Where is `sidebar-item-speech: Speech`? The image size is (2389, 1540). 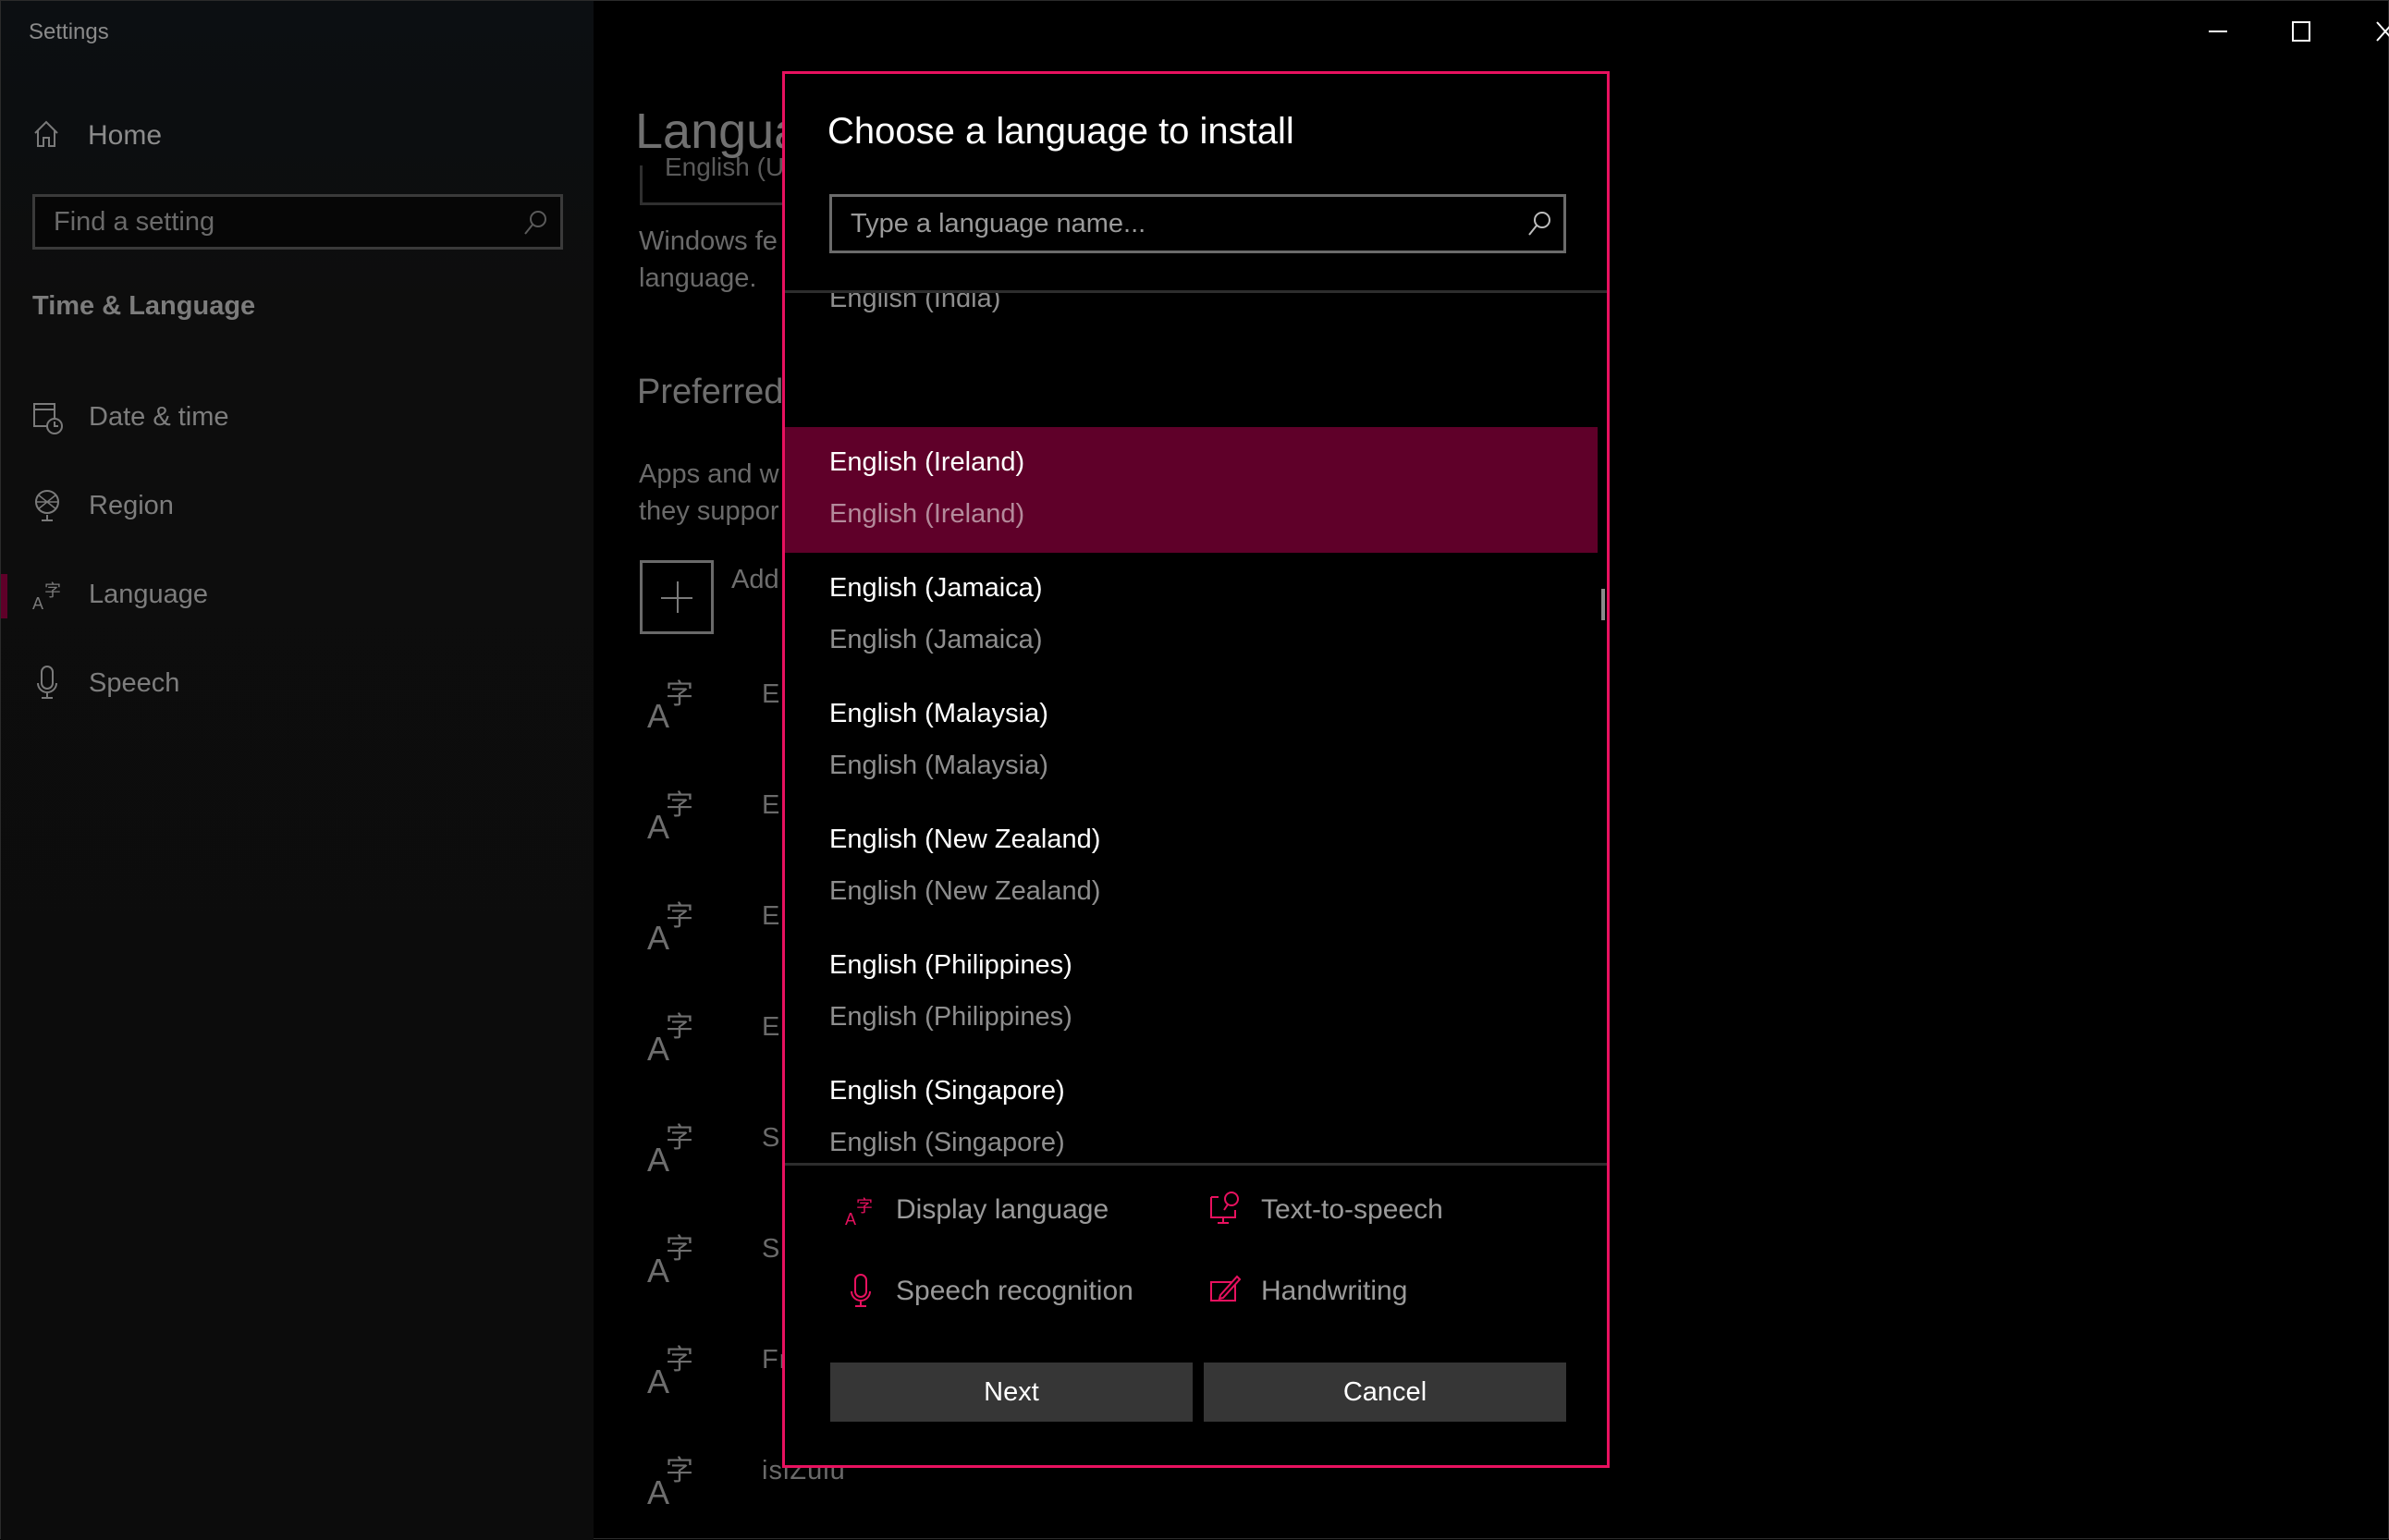
sidebar-item-speech: Speech is located at coordinates (298, 683).